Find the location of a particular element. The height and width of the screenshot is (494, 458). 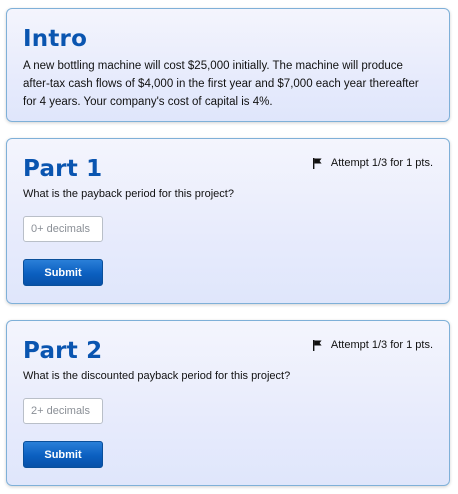

part-2-attempt-info: Attempt 1/3 for 1 pts. is located at coordinates (372, 345).